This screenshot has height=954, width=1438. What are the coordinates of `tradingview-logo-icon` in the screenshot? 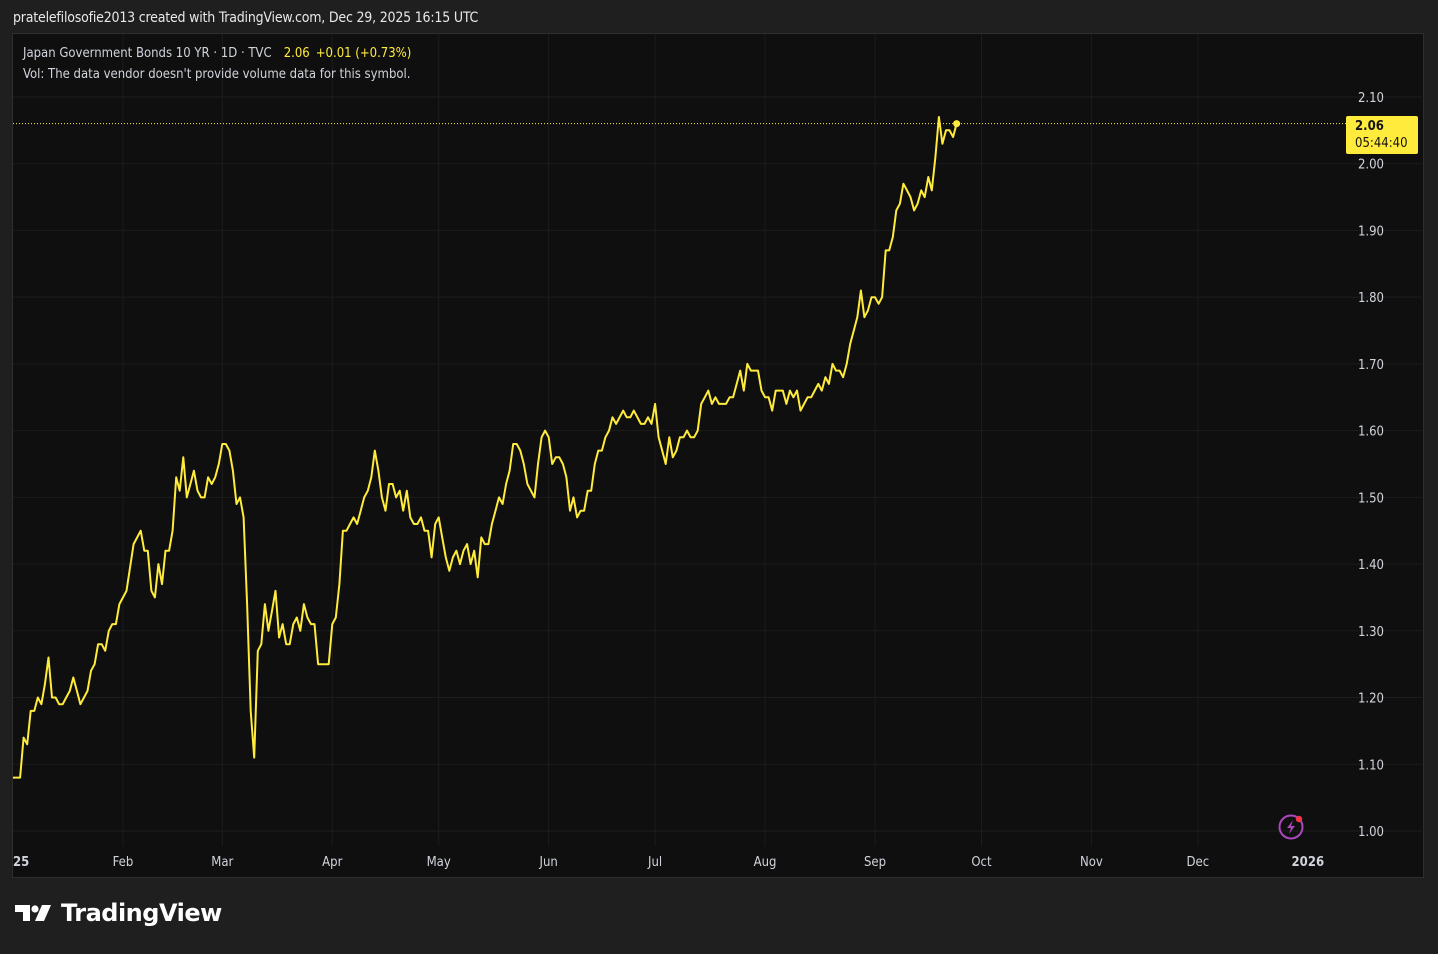 It's located at (33, 913).